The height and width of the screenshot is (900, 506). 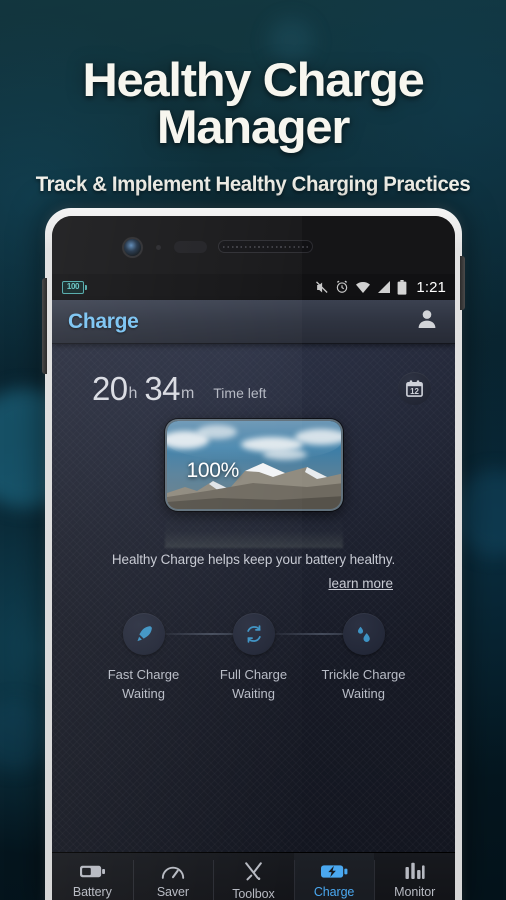 What do you see at coordinates (253, 871) in the screenshot?
I see `tools-icon` at bounding box center [253, 871].